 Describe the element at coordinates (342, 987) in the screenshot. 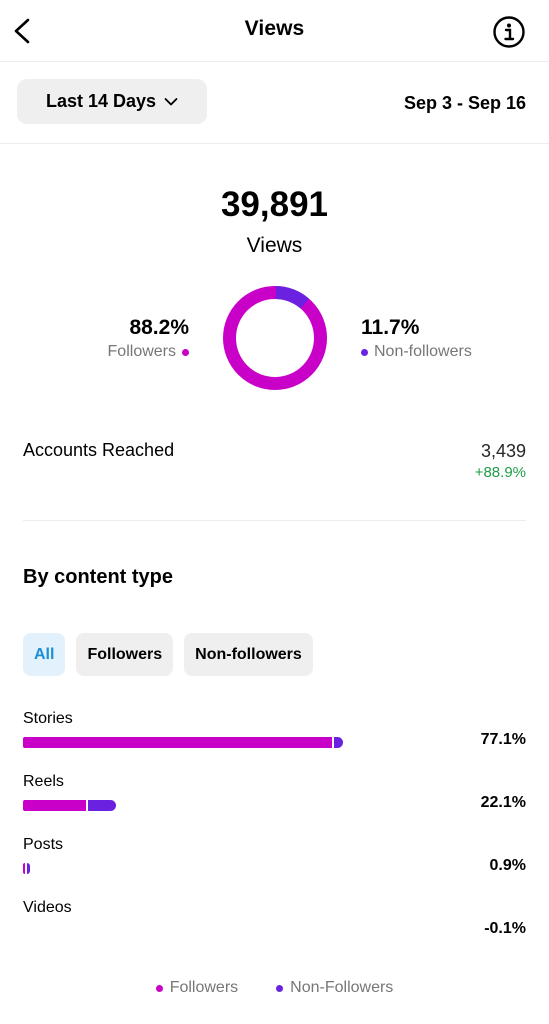

I see `legend-non-followers-label: Non-Followers` at that location.